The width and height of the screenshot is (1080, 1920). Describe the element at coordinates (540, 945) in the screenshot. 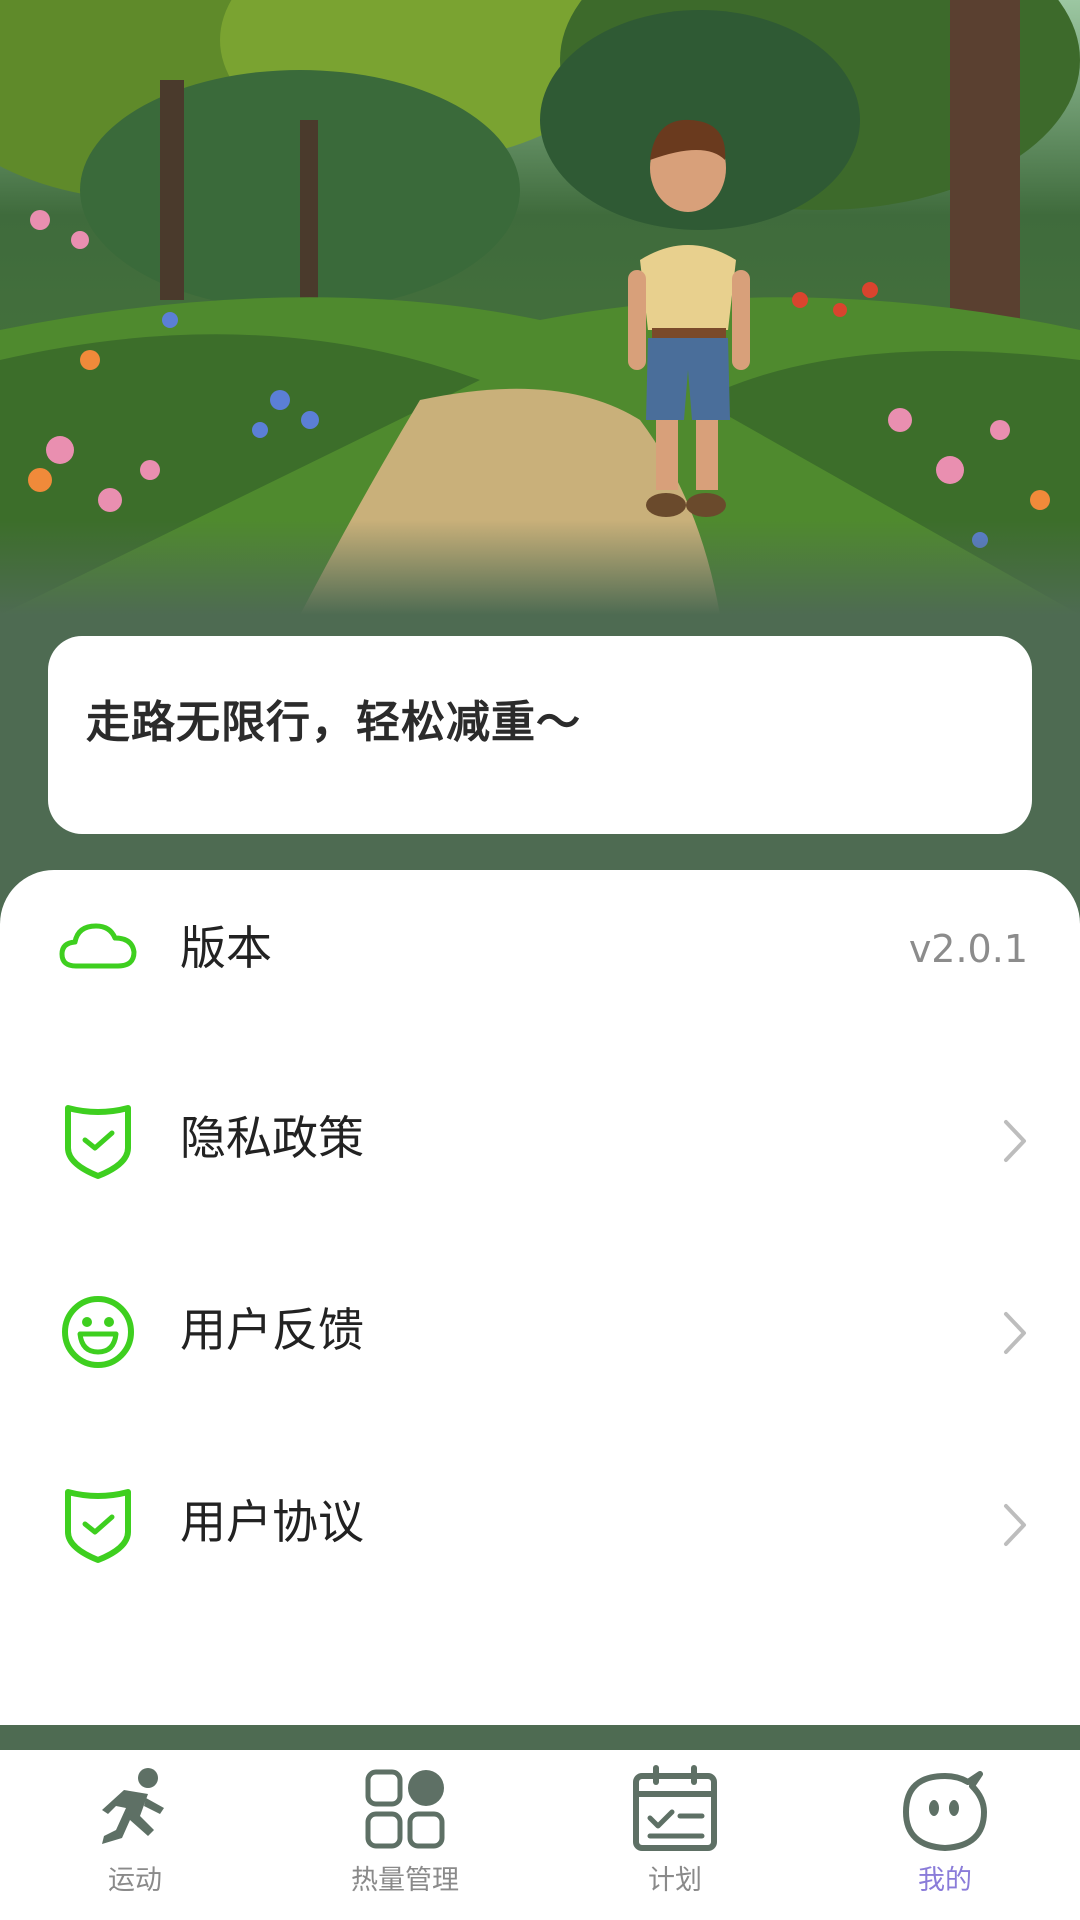

I see `menu-item-version: 版本 v2.0.1` at that location.